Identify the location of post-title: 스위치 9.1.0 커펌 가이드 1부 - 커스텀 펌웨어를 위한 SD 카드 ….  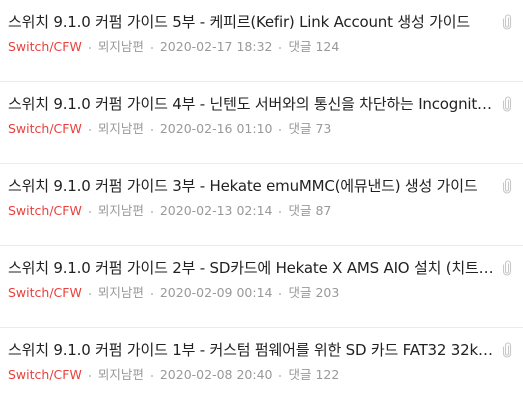
(252, 350).